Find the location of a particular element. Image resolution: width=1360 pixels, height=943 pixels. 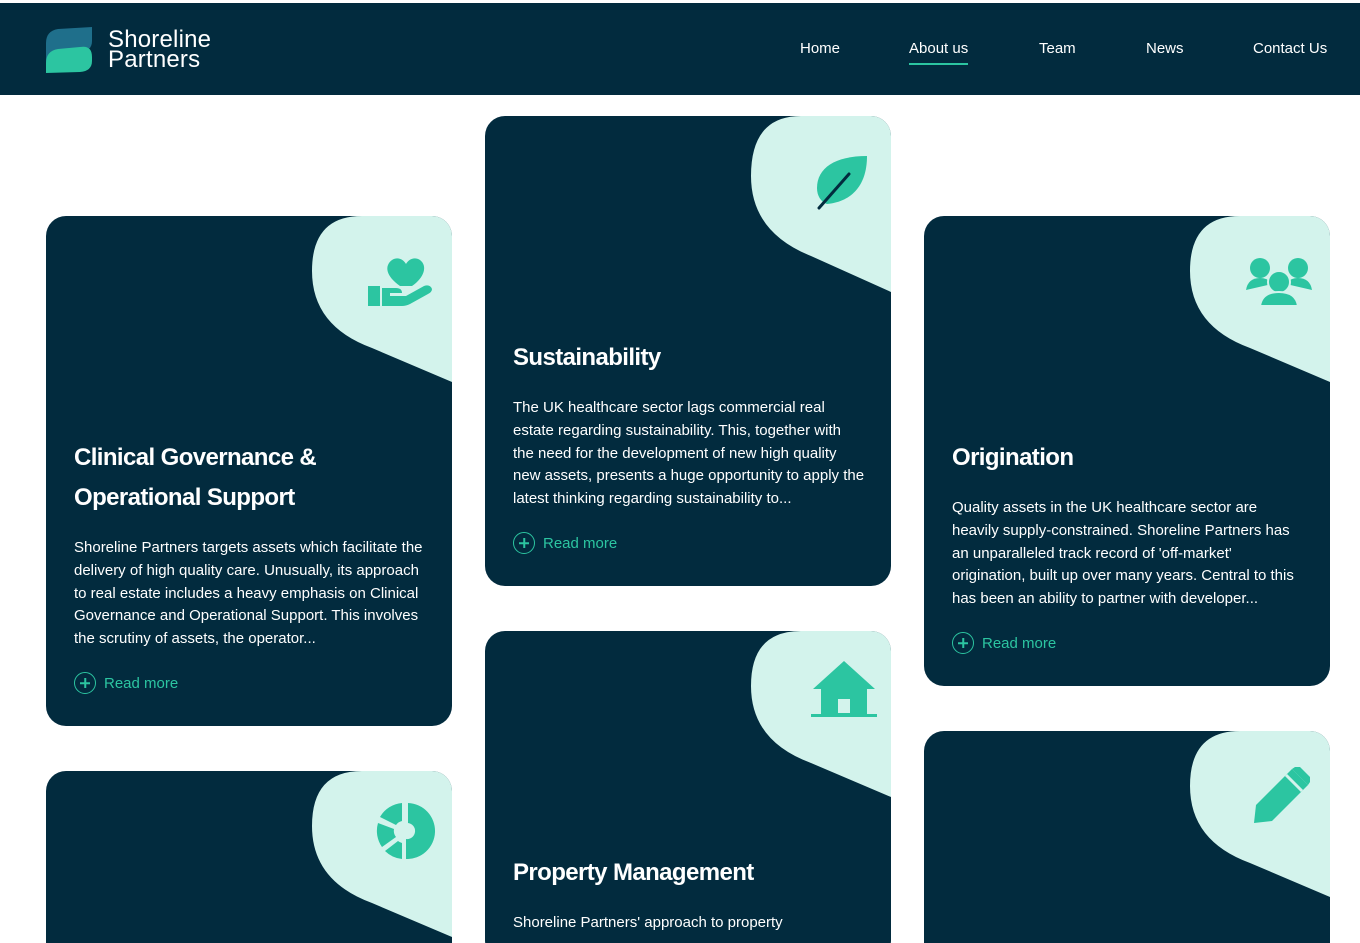

nav-news: News is located at coordinates (1165, 51).